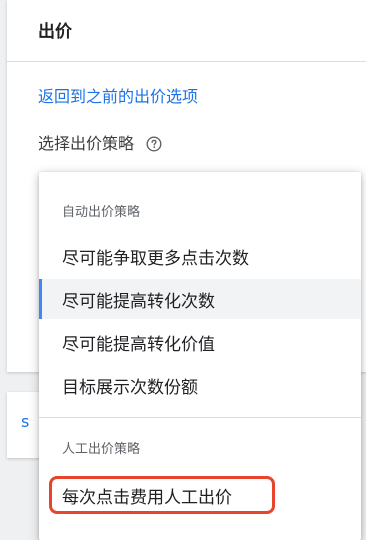 The image size is (366, 540). I want to click on option-manual-cpc: 每次点击费用人工出价, so click(200, 495).